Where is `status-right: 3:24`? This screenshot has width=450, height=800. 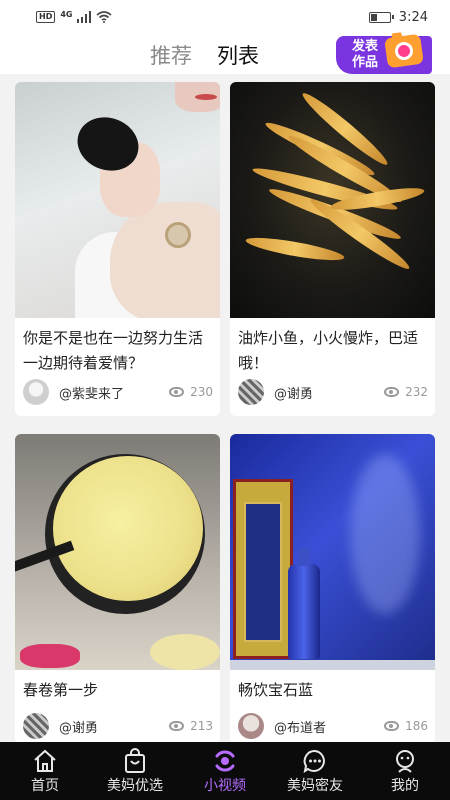 status-right: 3:24 is located at coordinates (398, 17).